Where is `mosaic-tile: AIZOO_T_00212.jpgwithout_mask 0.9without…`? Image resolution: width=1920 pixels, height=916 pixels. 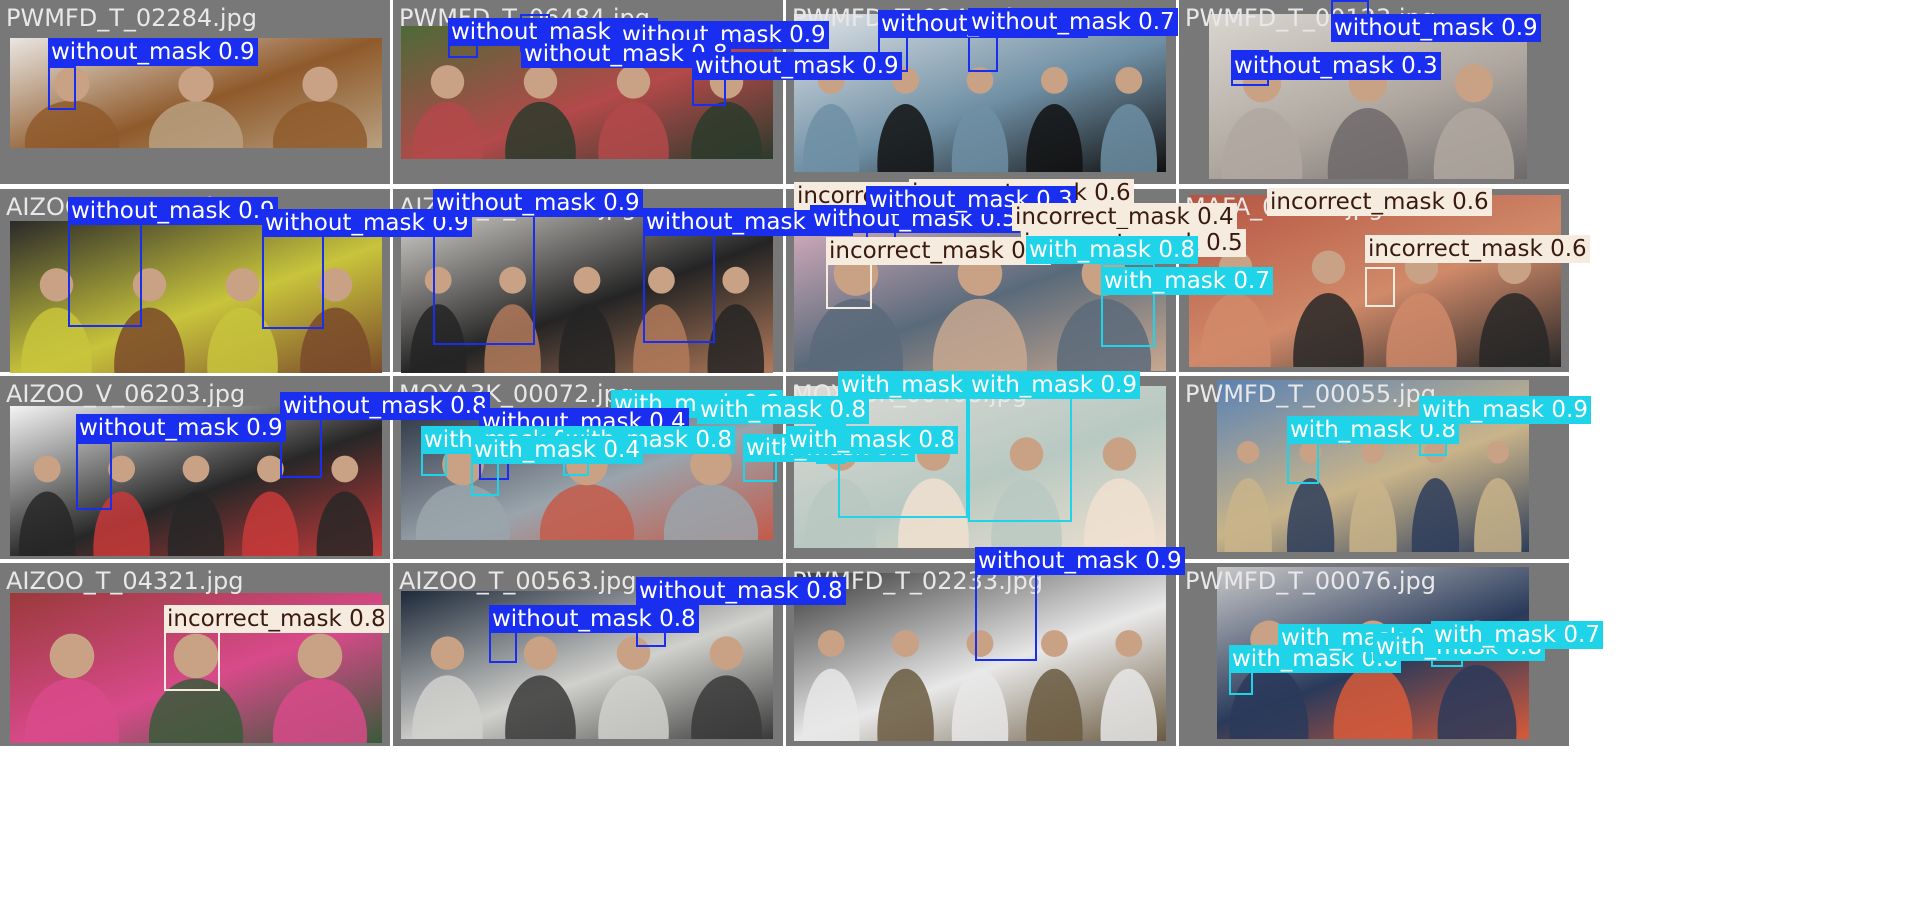
mosaic-tile: AIZOO_T_00212.jpgwithout_mask 0.9without… is located at coordinates (623, 281).